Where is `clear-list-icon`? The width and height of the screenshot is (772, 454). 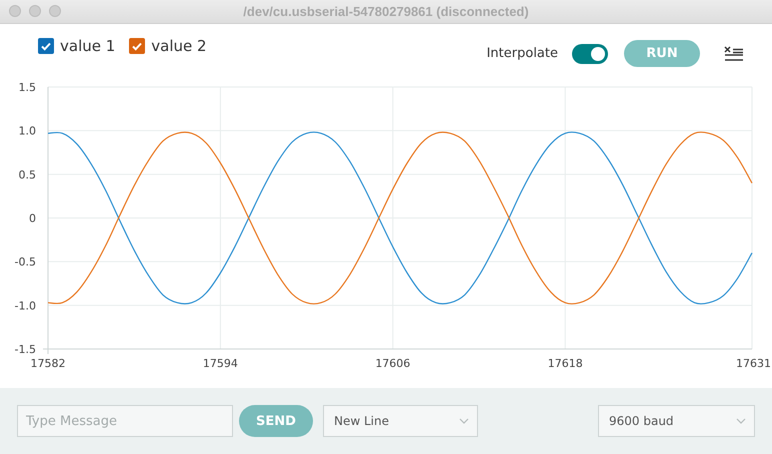
clear-list-icon is located at coordinates (734, 54).